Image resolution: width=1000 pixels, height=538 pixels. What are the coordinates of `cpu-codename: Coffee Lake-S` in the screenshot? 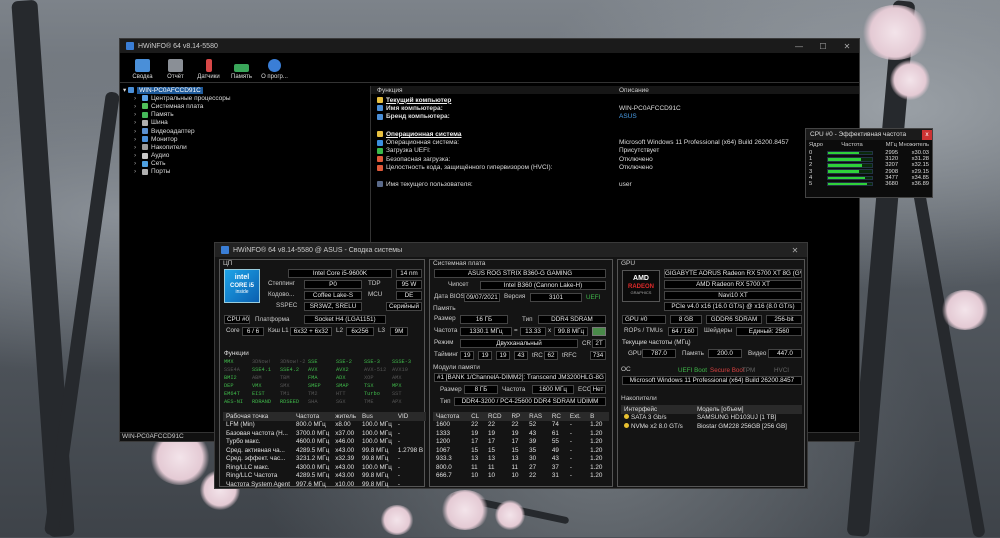 It's located at (333, 295).